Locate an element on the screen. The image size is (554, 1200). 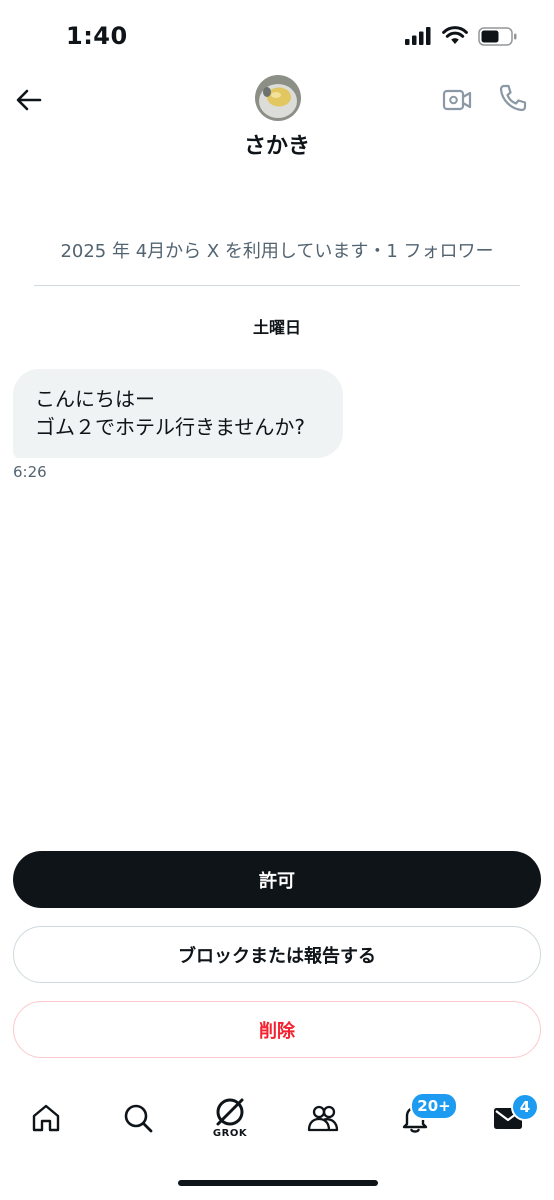
conversation-header: さかき is located at coordinates (277, 120).